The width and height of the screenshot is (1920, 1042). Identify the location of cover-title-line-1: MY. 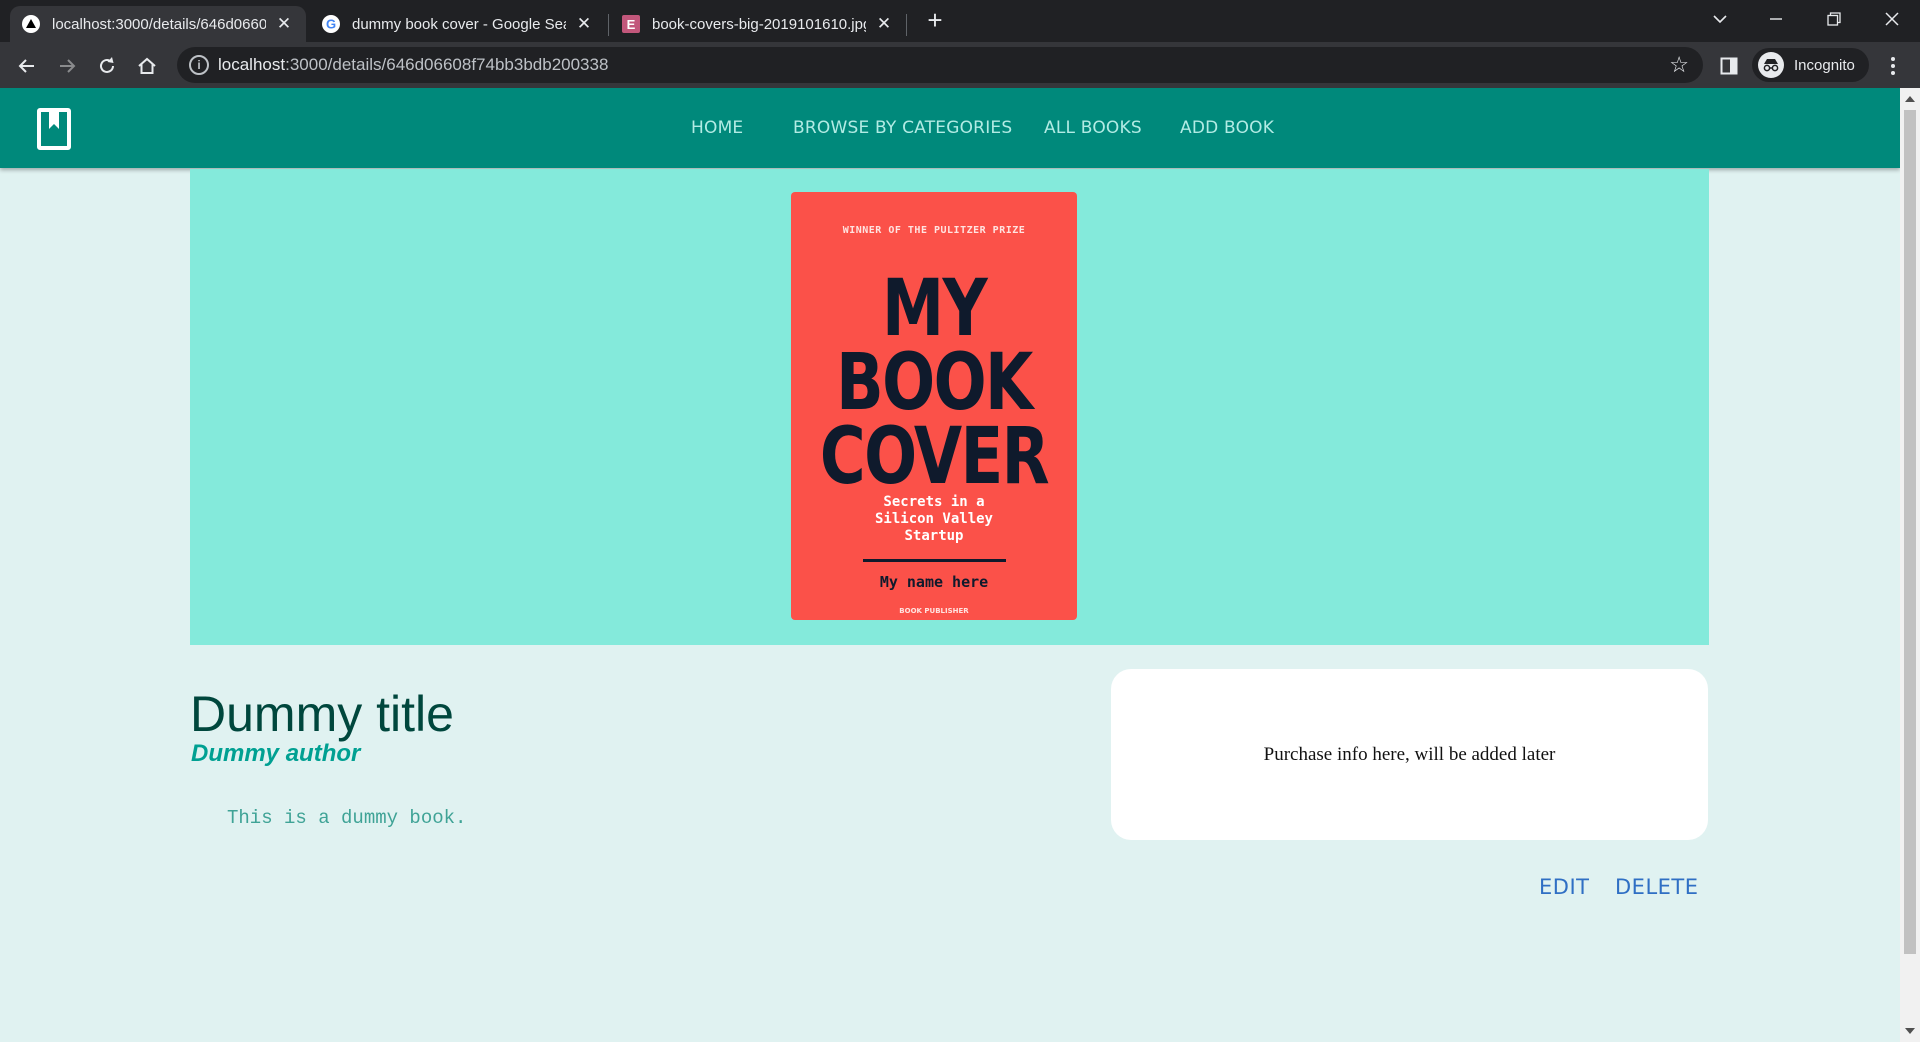
(934, 309).